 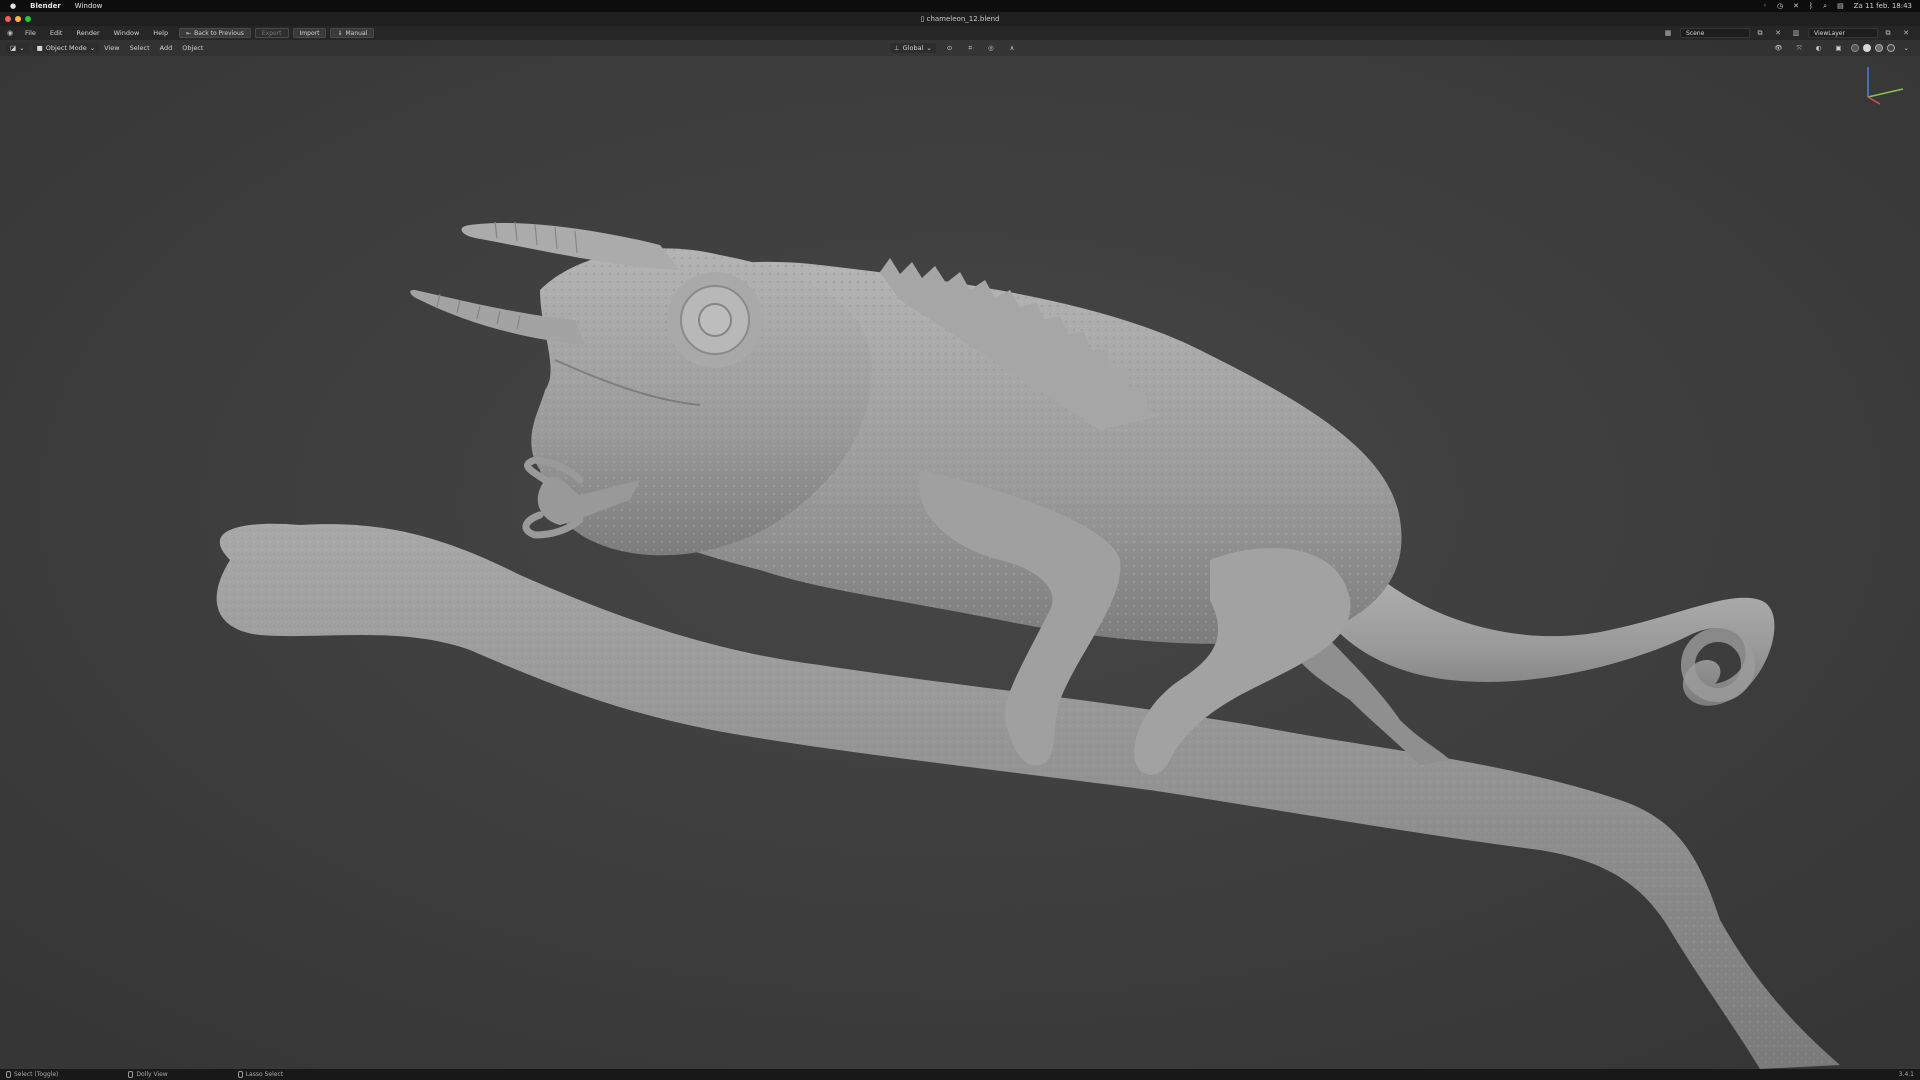 What do you see at coordinates (160, 33) in the screenshot?
I see `menu-help: Help` at bounding box center [160, 33].